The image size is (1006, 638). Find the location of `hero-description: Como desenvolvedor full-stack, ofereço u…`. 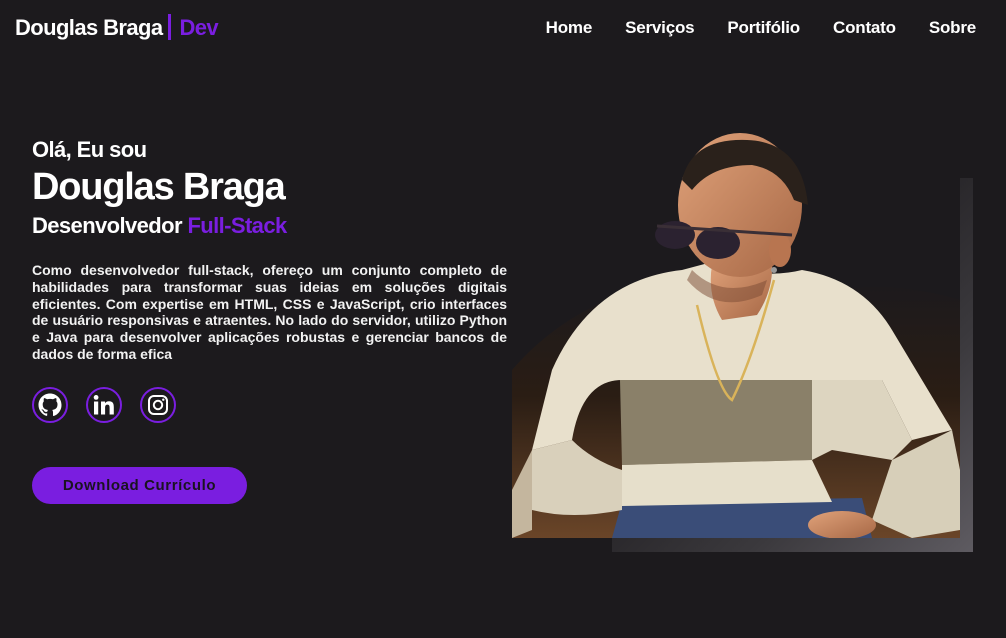

hero-description: Como desenvolvedor full-stack, ofereço u… is located at coordinates (269, 312).